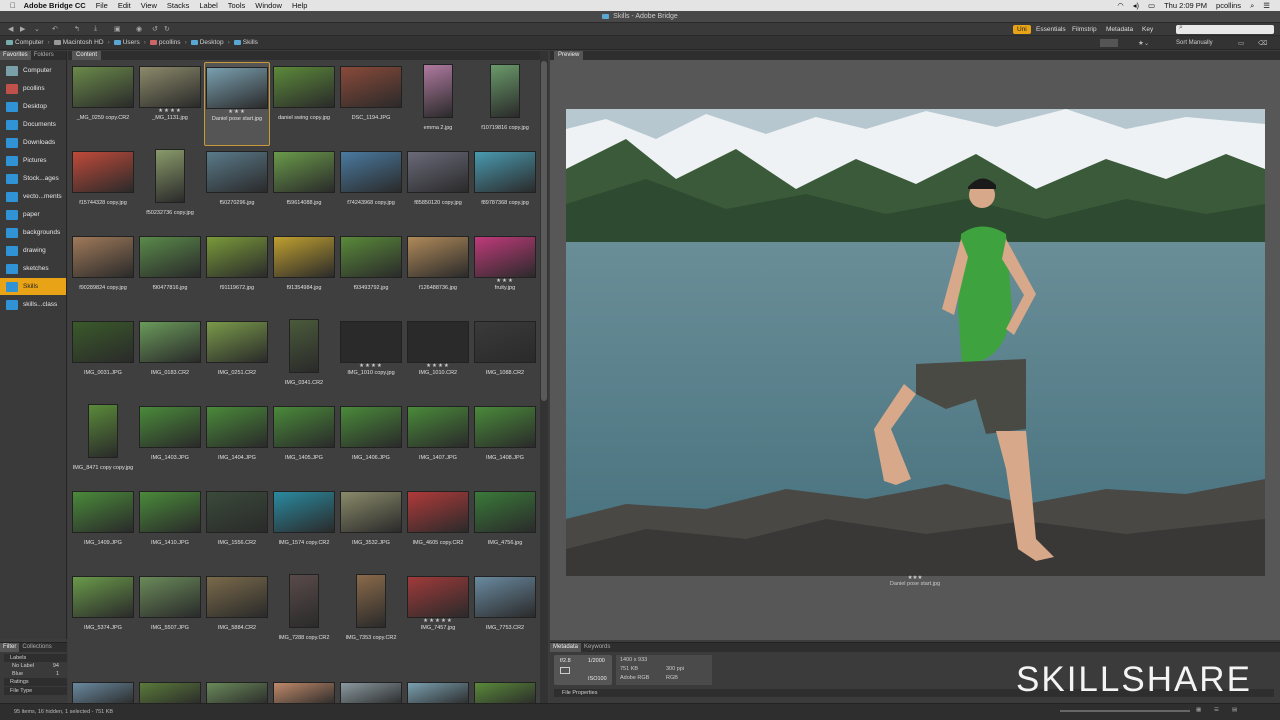 This screenshot has height=720, width=1280. Describe the element at coordinates (102, 5) in the screenshot. I see `menu-file: File` at that location.